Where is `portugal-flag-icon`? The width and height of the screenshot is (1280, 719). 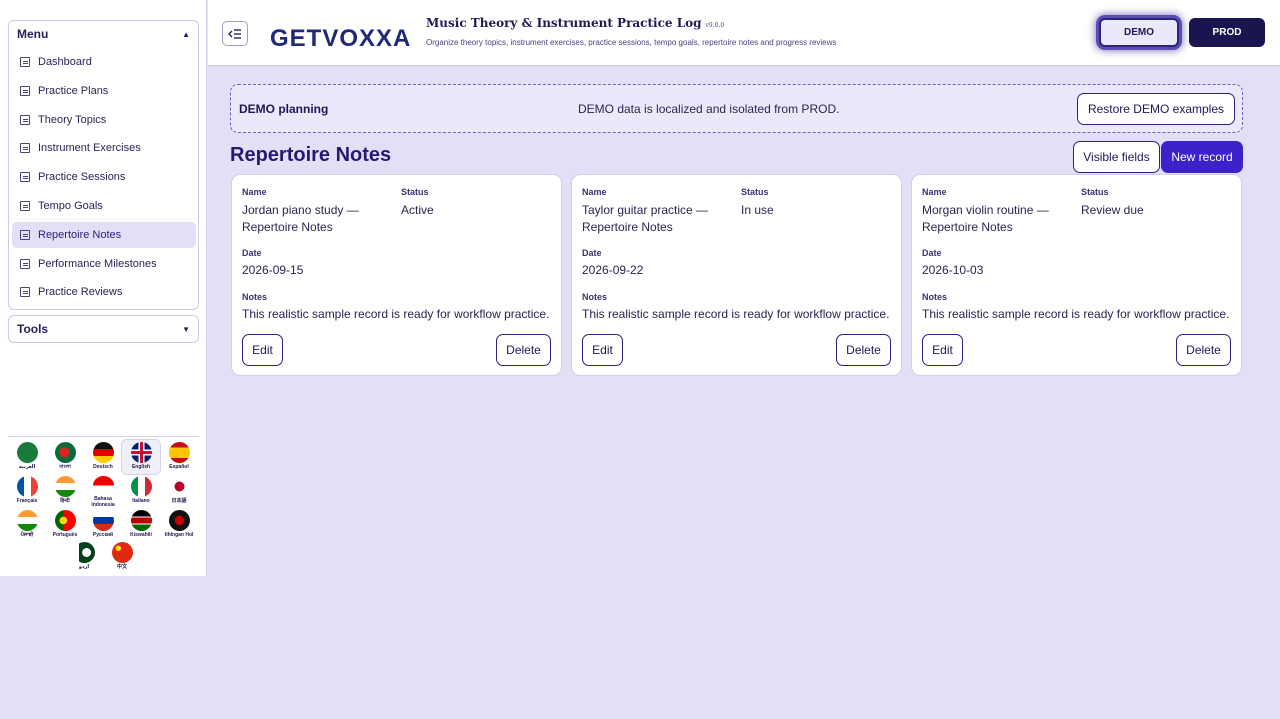
portugal-flag-icon is located at coordinates (65, 520).